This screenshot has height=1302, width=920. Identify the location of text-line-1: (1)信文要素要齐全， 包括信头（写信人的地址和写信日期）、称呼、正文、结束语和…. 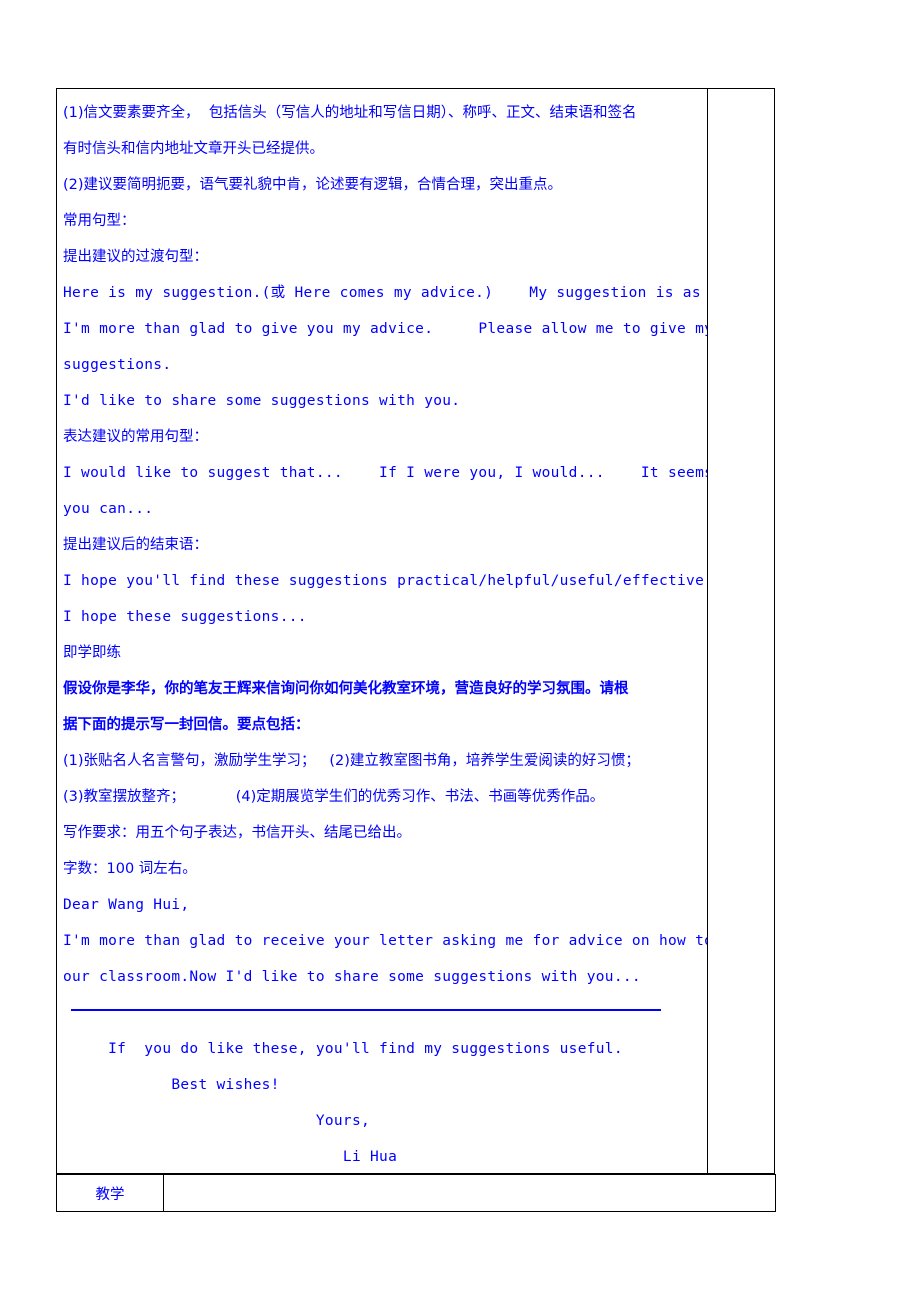
(350, 113).